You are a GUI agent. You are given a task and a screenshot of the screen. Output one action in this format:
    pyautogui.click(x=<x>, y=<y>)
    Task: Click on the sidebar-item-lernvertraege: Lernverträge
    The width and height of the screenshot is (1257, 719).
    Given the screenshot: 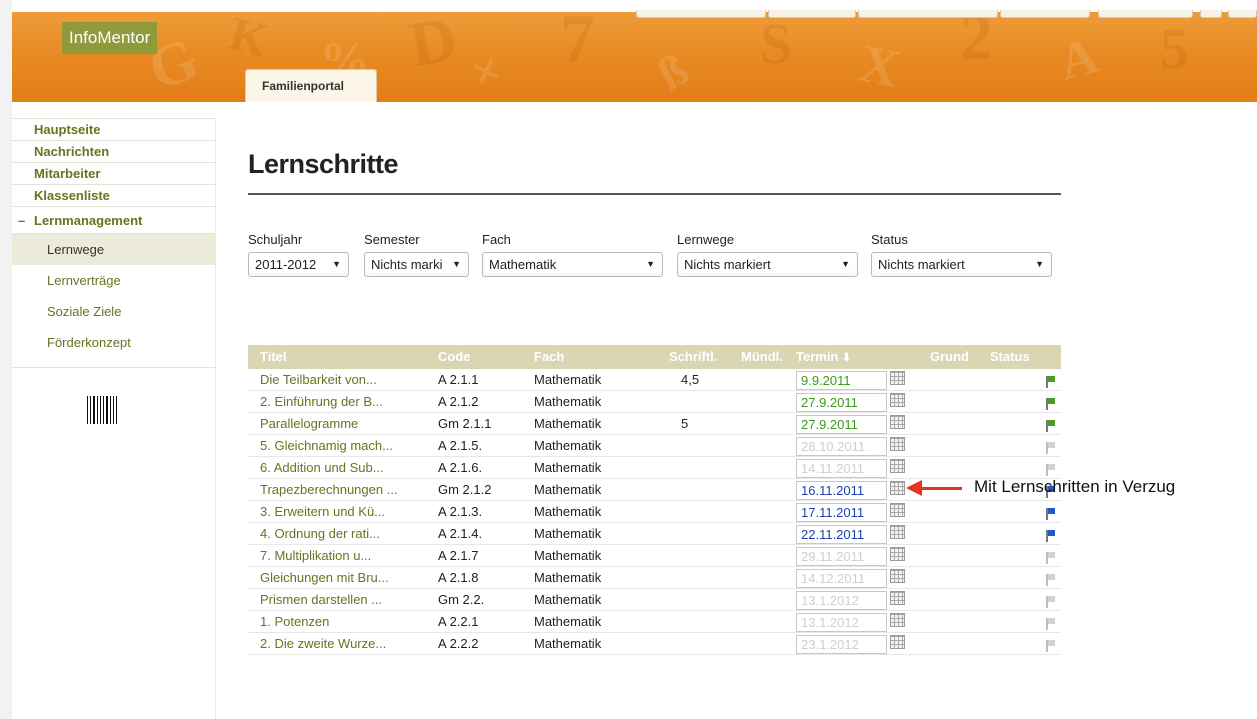 What is the action you would take?
    pyautogui.click(x=113, y=280)
    